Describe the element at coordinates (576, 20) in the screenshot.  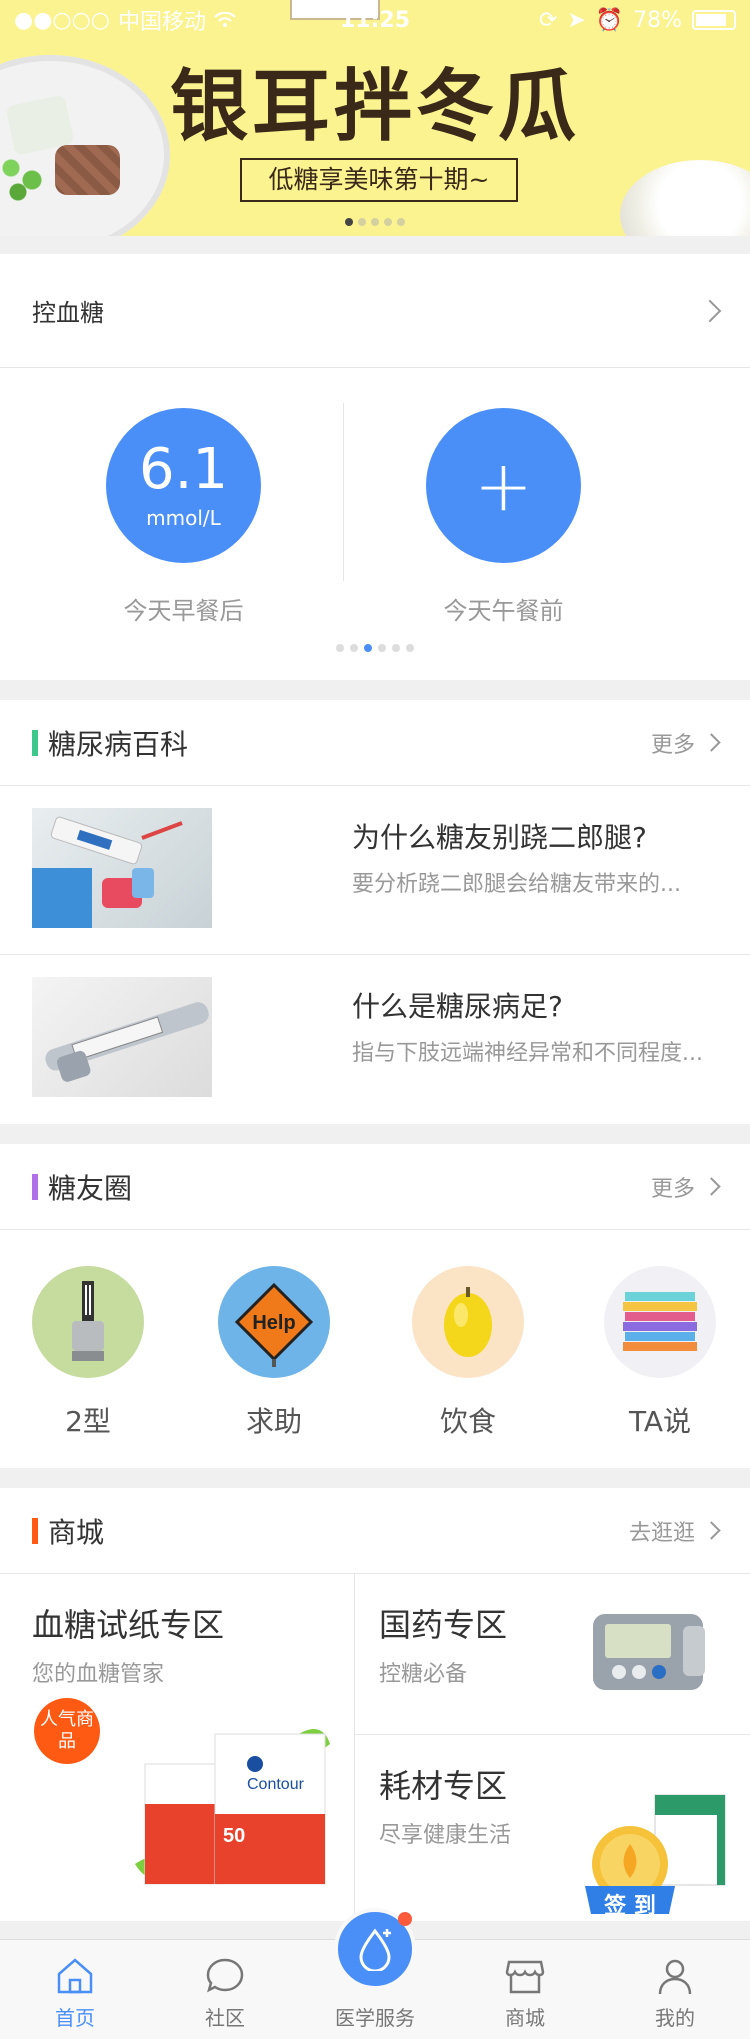
I see `location-icon: ➤` at that location.